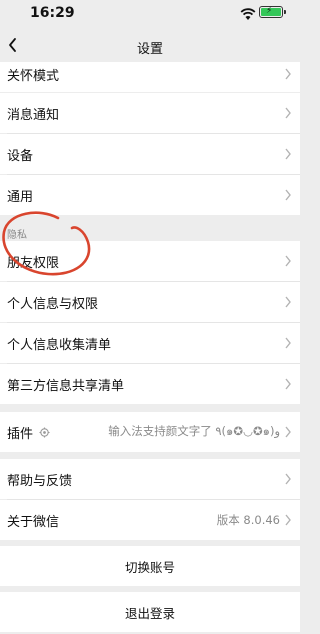  Describe the element at coordinates (149, 49) in the screenshot. I see `page-title: 设置` at that location.